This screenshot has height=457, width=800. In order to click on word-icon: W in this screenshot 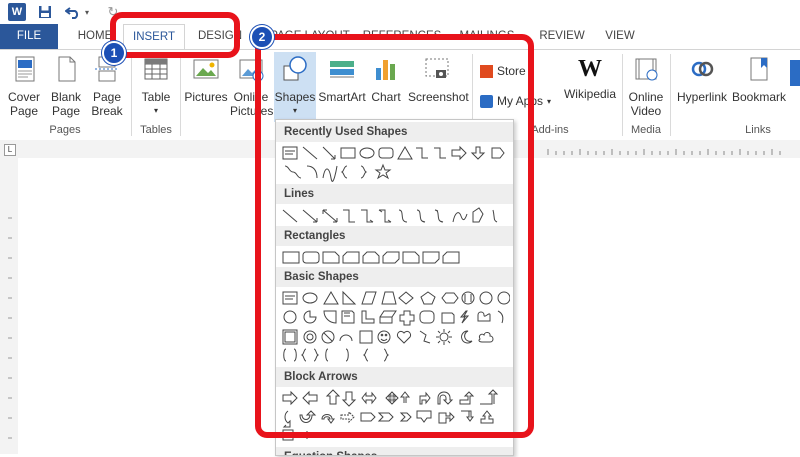, I will do `click(17, 12)`.